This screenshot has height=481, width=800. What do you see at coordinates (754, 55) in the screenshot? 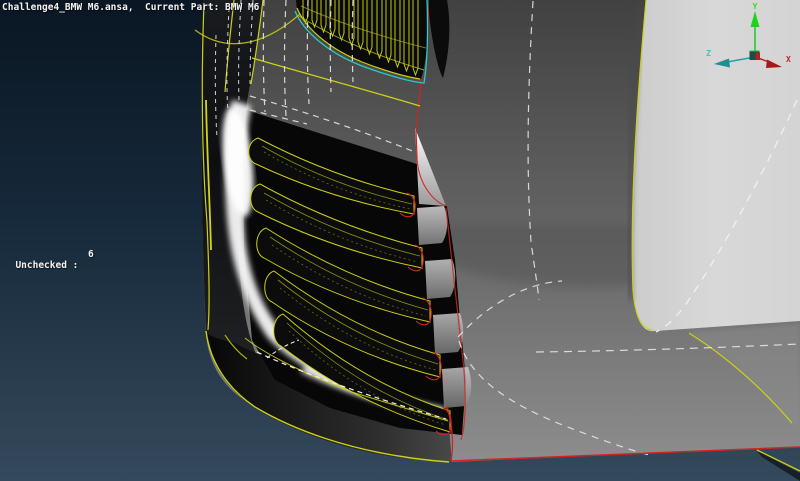
I see `axis-origin-cube` at bounding box center [754, 55].